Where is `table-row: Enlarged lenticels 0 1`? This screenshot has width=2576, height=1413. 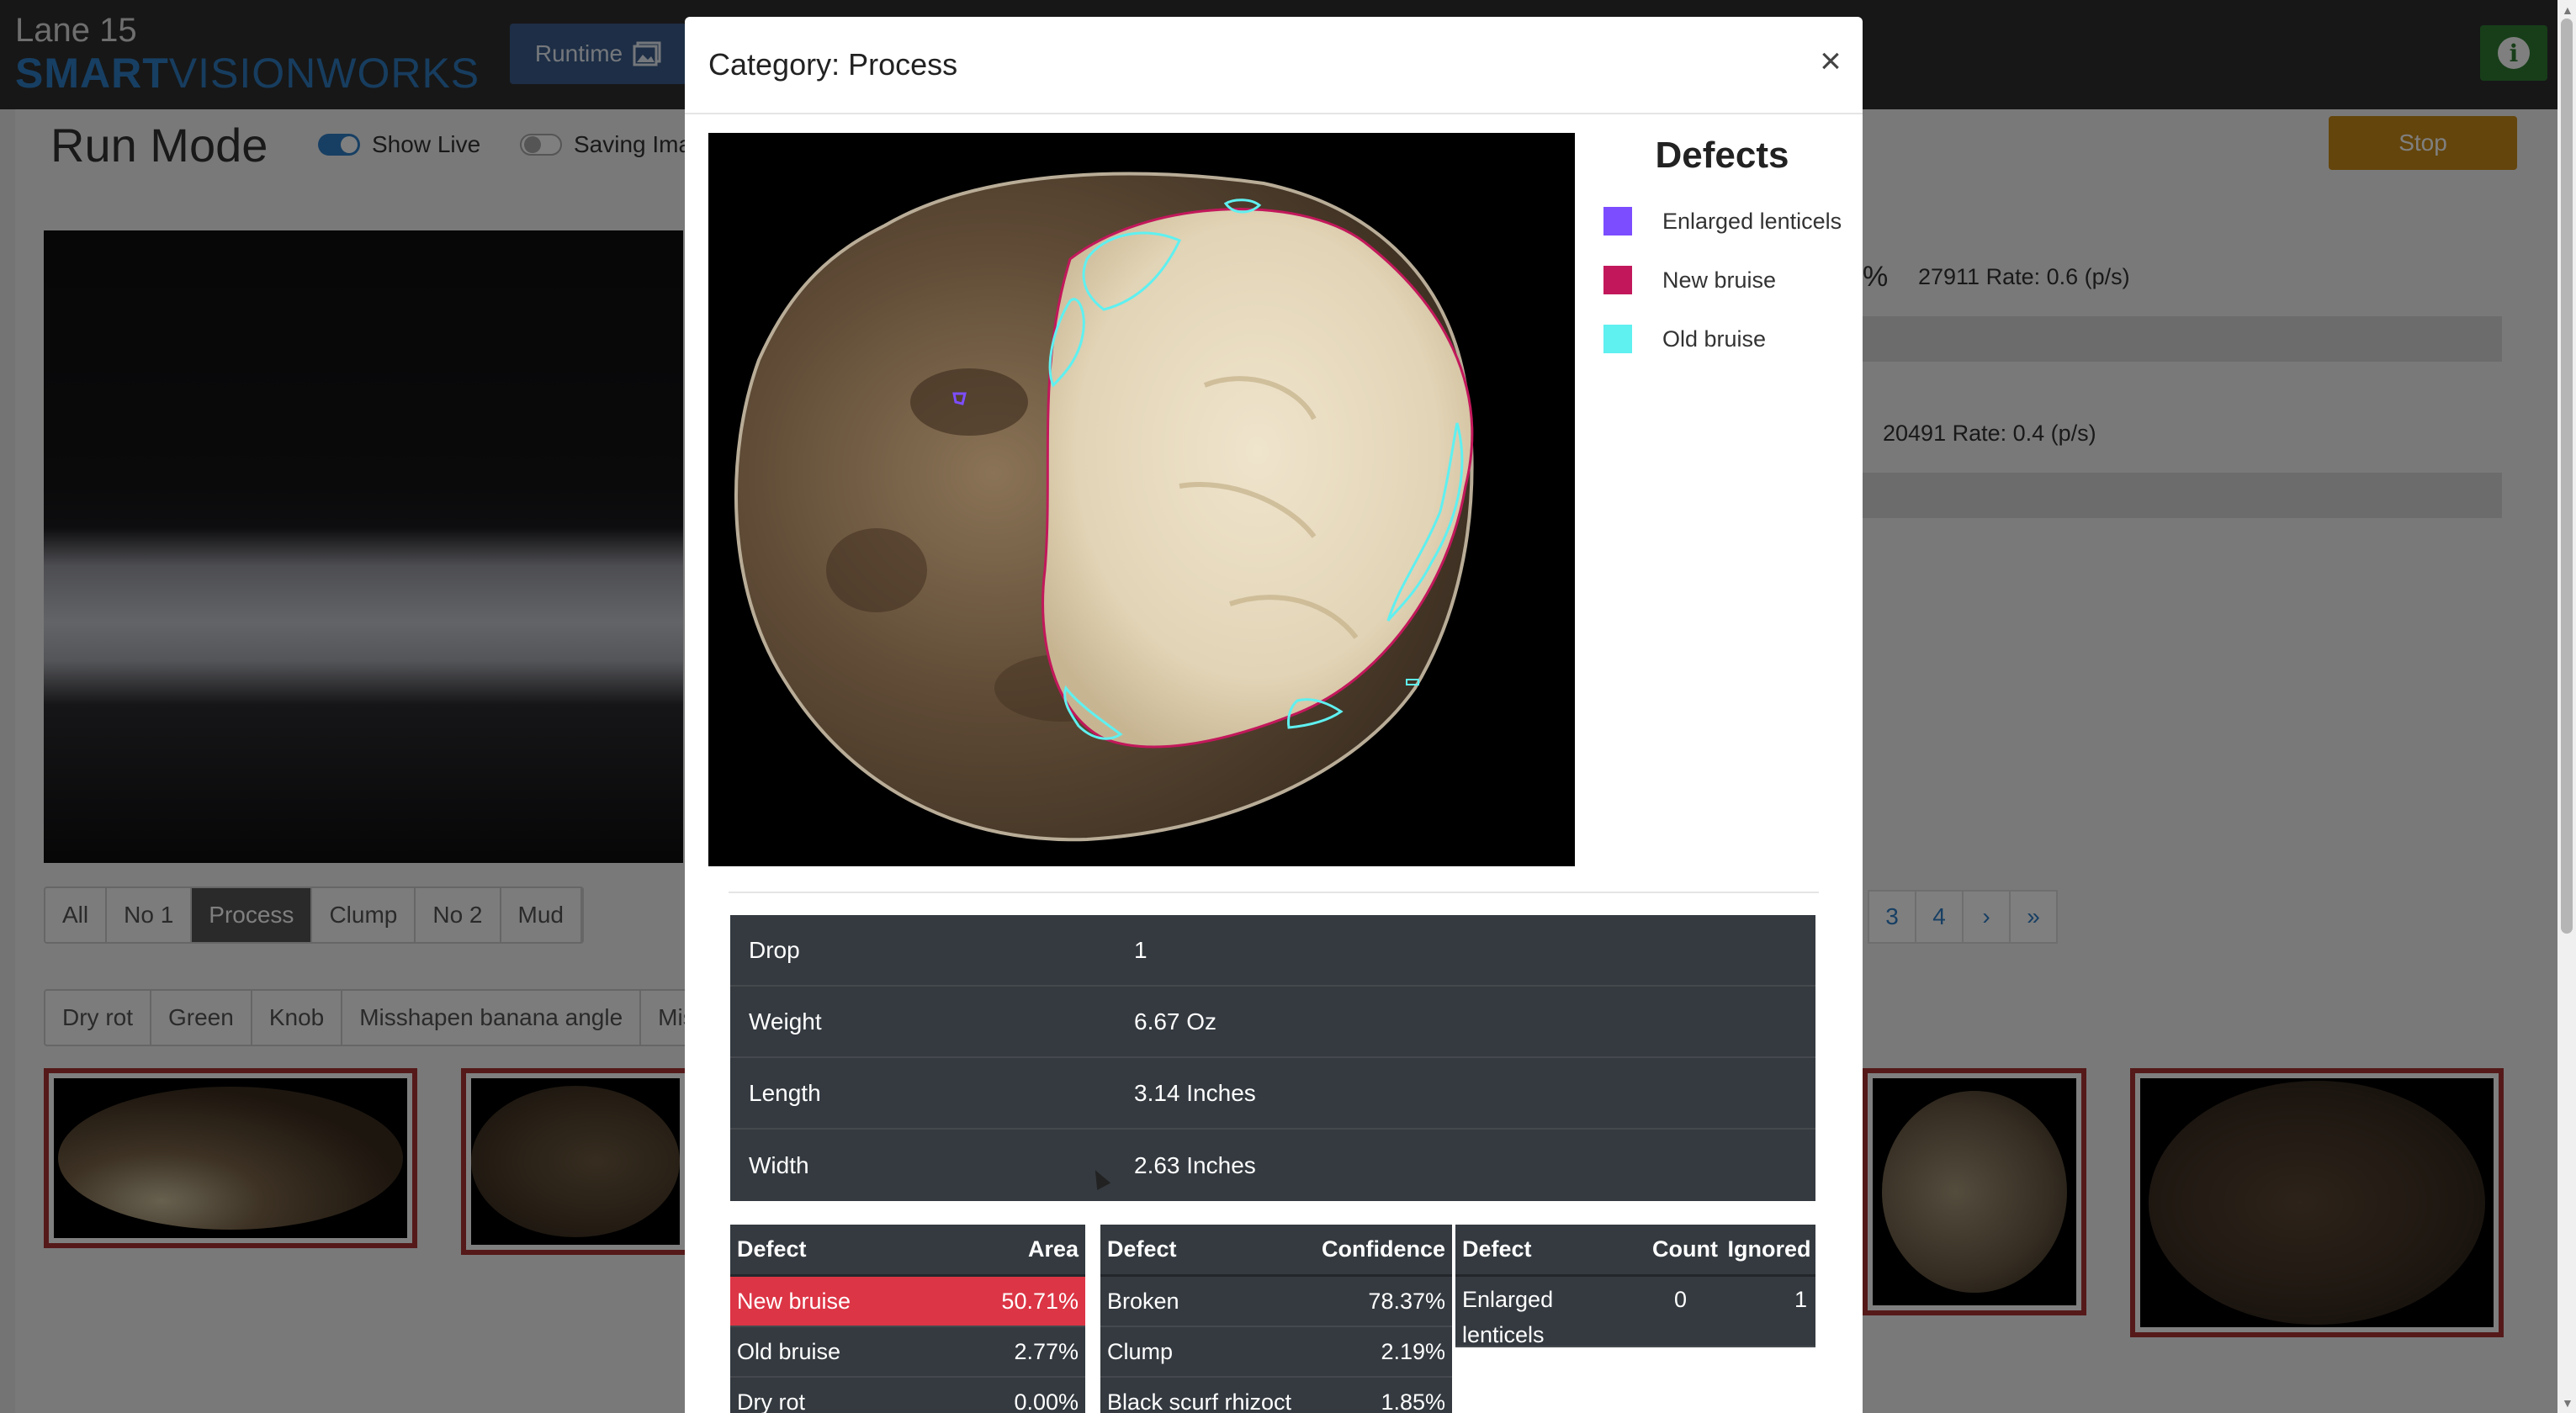 table-row: Enlarged lenticels 0 1 is located at coordinates (1635, 1312).